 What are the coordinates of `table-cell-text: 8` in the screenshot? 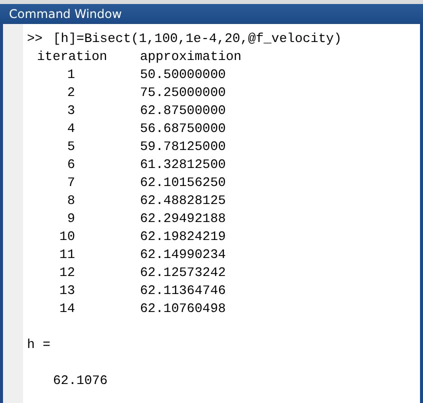 It's located at (70, 201).